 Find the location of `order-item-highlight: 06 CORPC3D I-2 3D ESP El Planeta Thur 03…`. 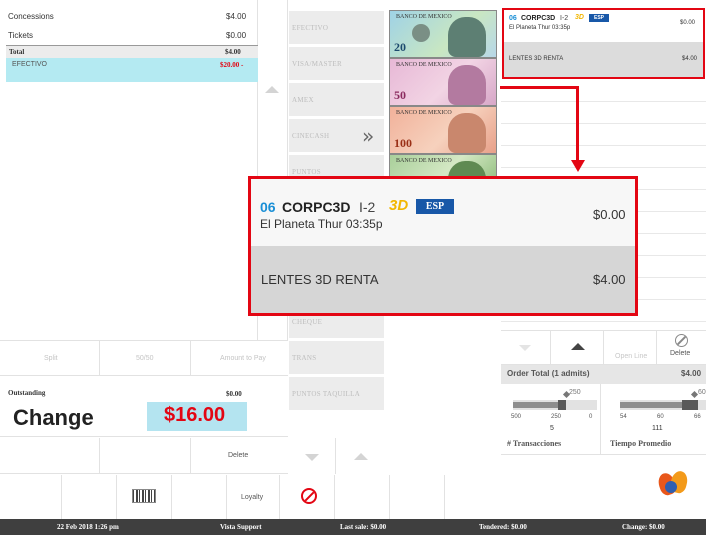

order-item-highlight: 06 CORPC3D I-2 3D ESP El Planeta Thur 03… is located at coordinates (603, 43).